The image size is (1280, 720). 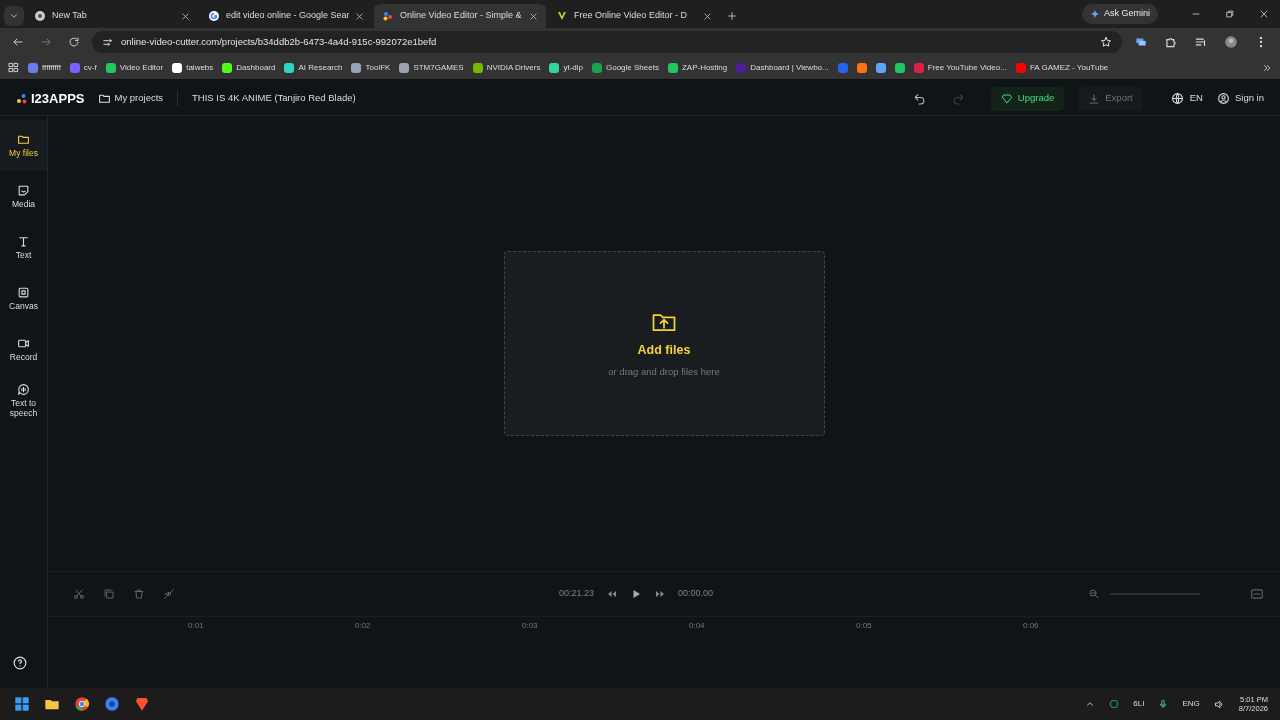 I want to click on canvas-icon, so click(x=23, y=292).